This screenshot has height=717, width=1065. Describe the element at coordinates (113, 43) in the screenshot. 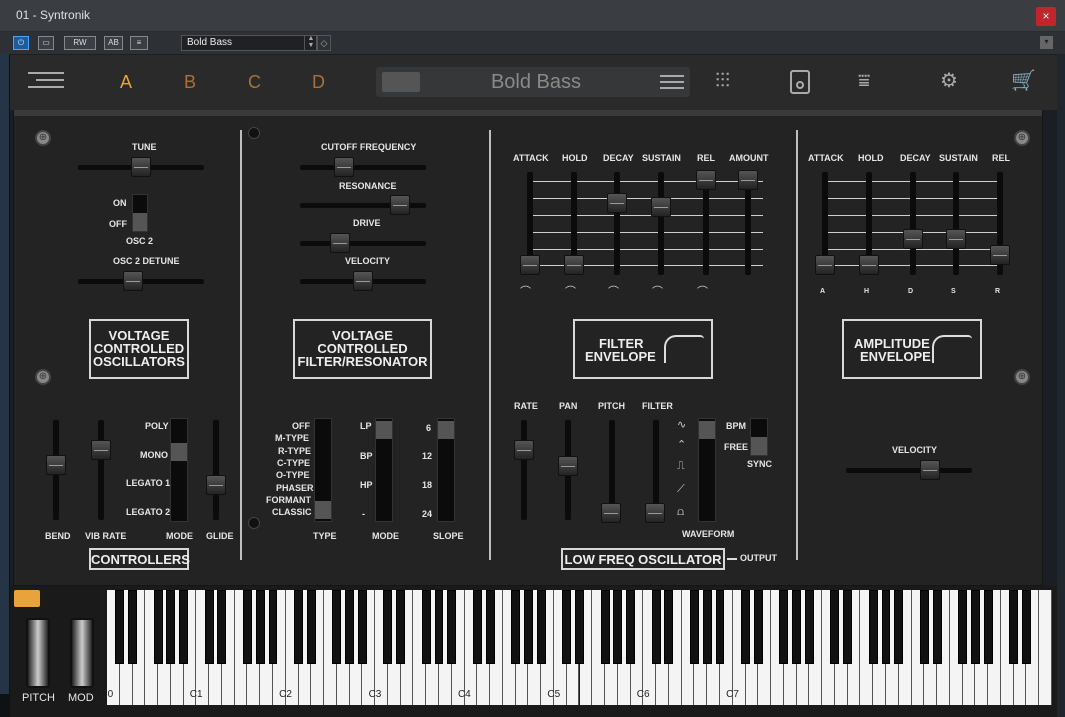

I see `ab-compare-button: AB` at that location.